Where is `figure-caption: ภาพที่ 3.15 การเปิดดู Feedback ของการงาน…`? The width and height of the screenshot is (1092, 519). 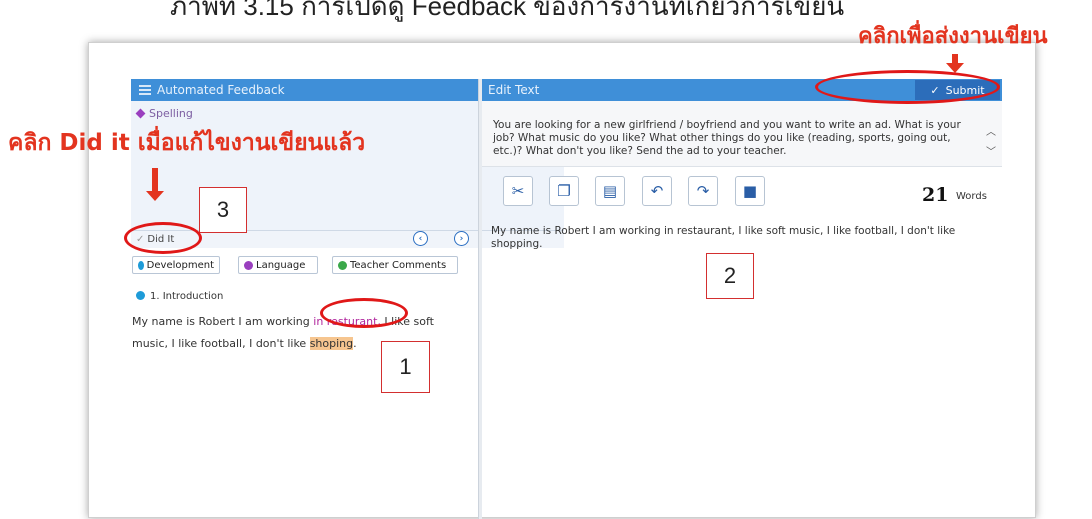
figure-caption: ภาพที่ 3.15 การเปิดดู Feedback ของการงาน… is located at coordinates (507, 10).